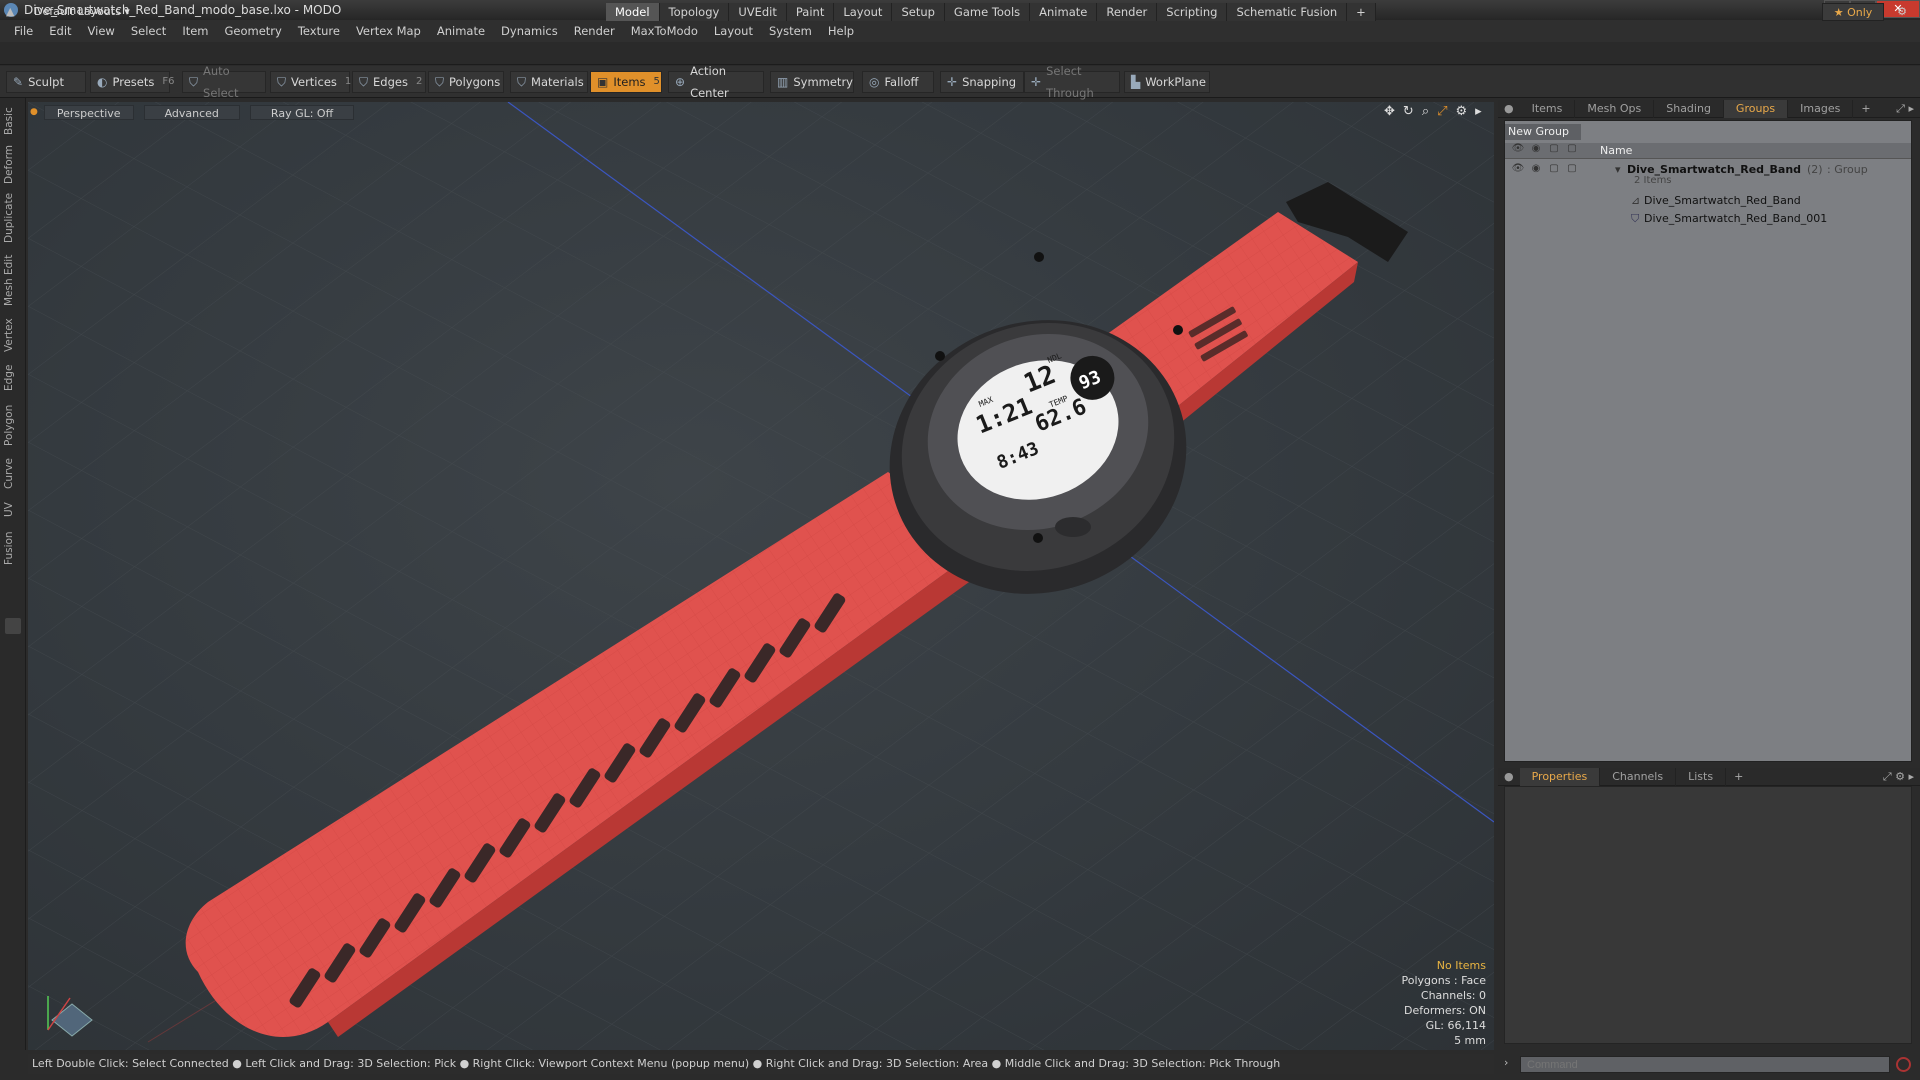 The image size is (1920, 1080). Describe the element at coordinates (1478, 111) in the screenshot. I see `viewport-expand-icon: ▸` at that location.